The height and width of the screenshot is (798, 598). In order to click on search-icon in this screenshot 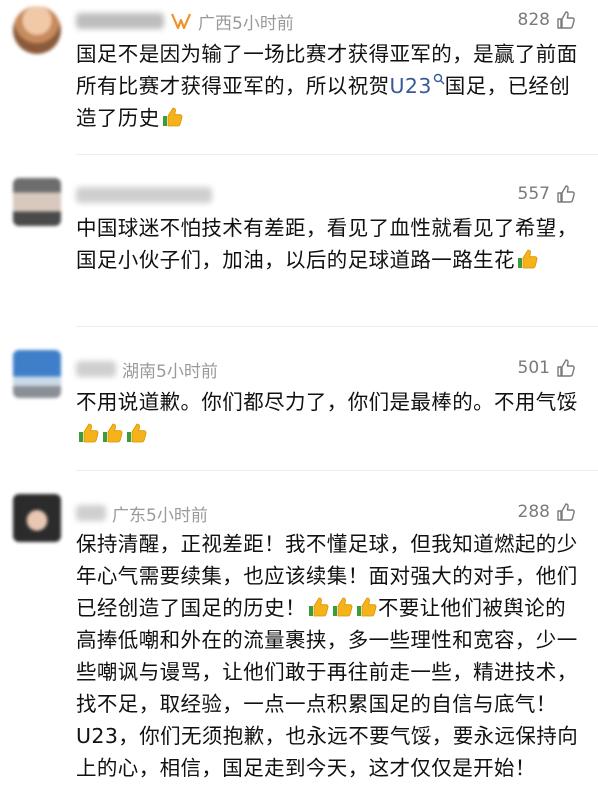, I will do `click(439, 79)`.